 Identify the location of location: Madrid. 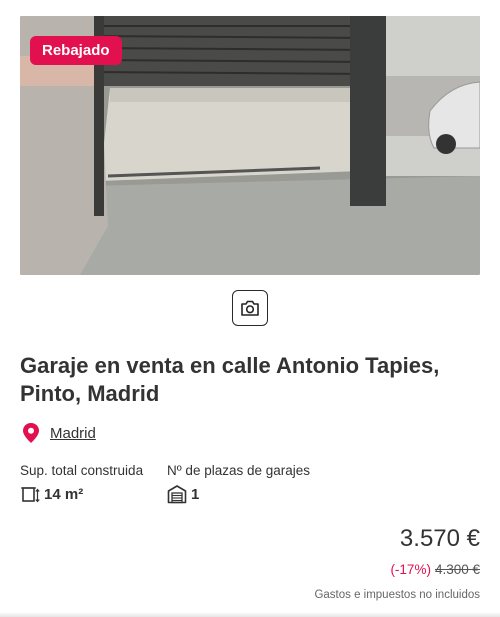
(59, 433).